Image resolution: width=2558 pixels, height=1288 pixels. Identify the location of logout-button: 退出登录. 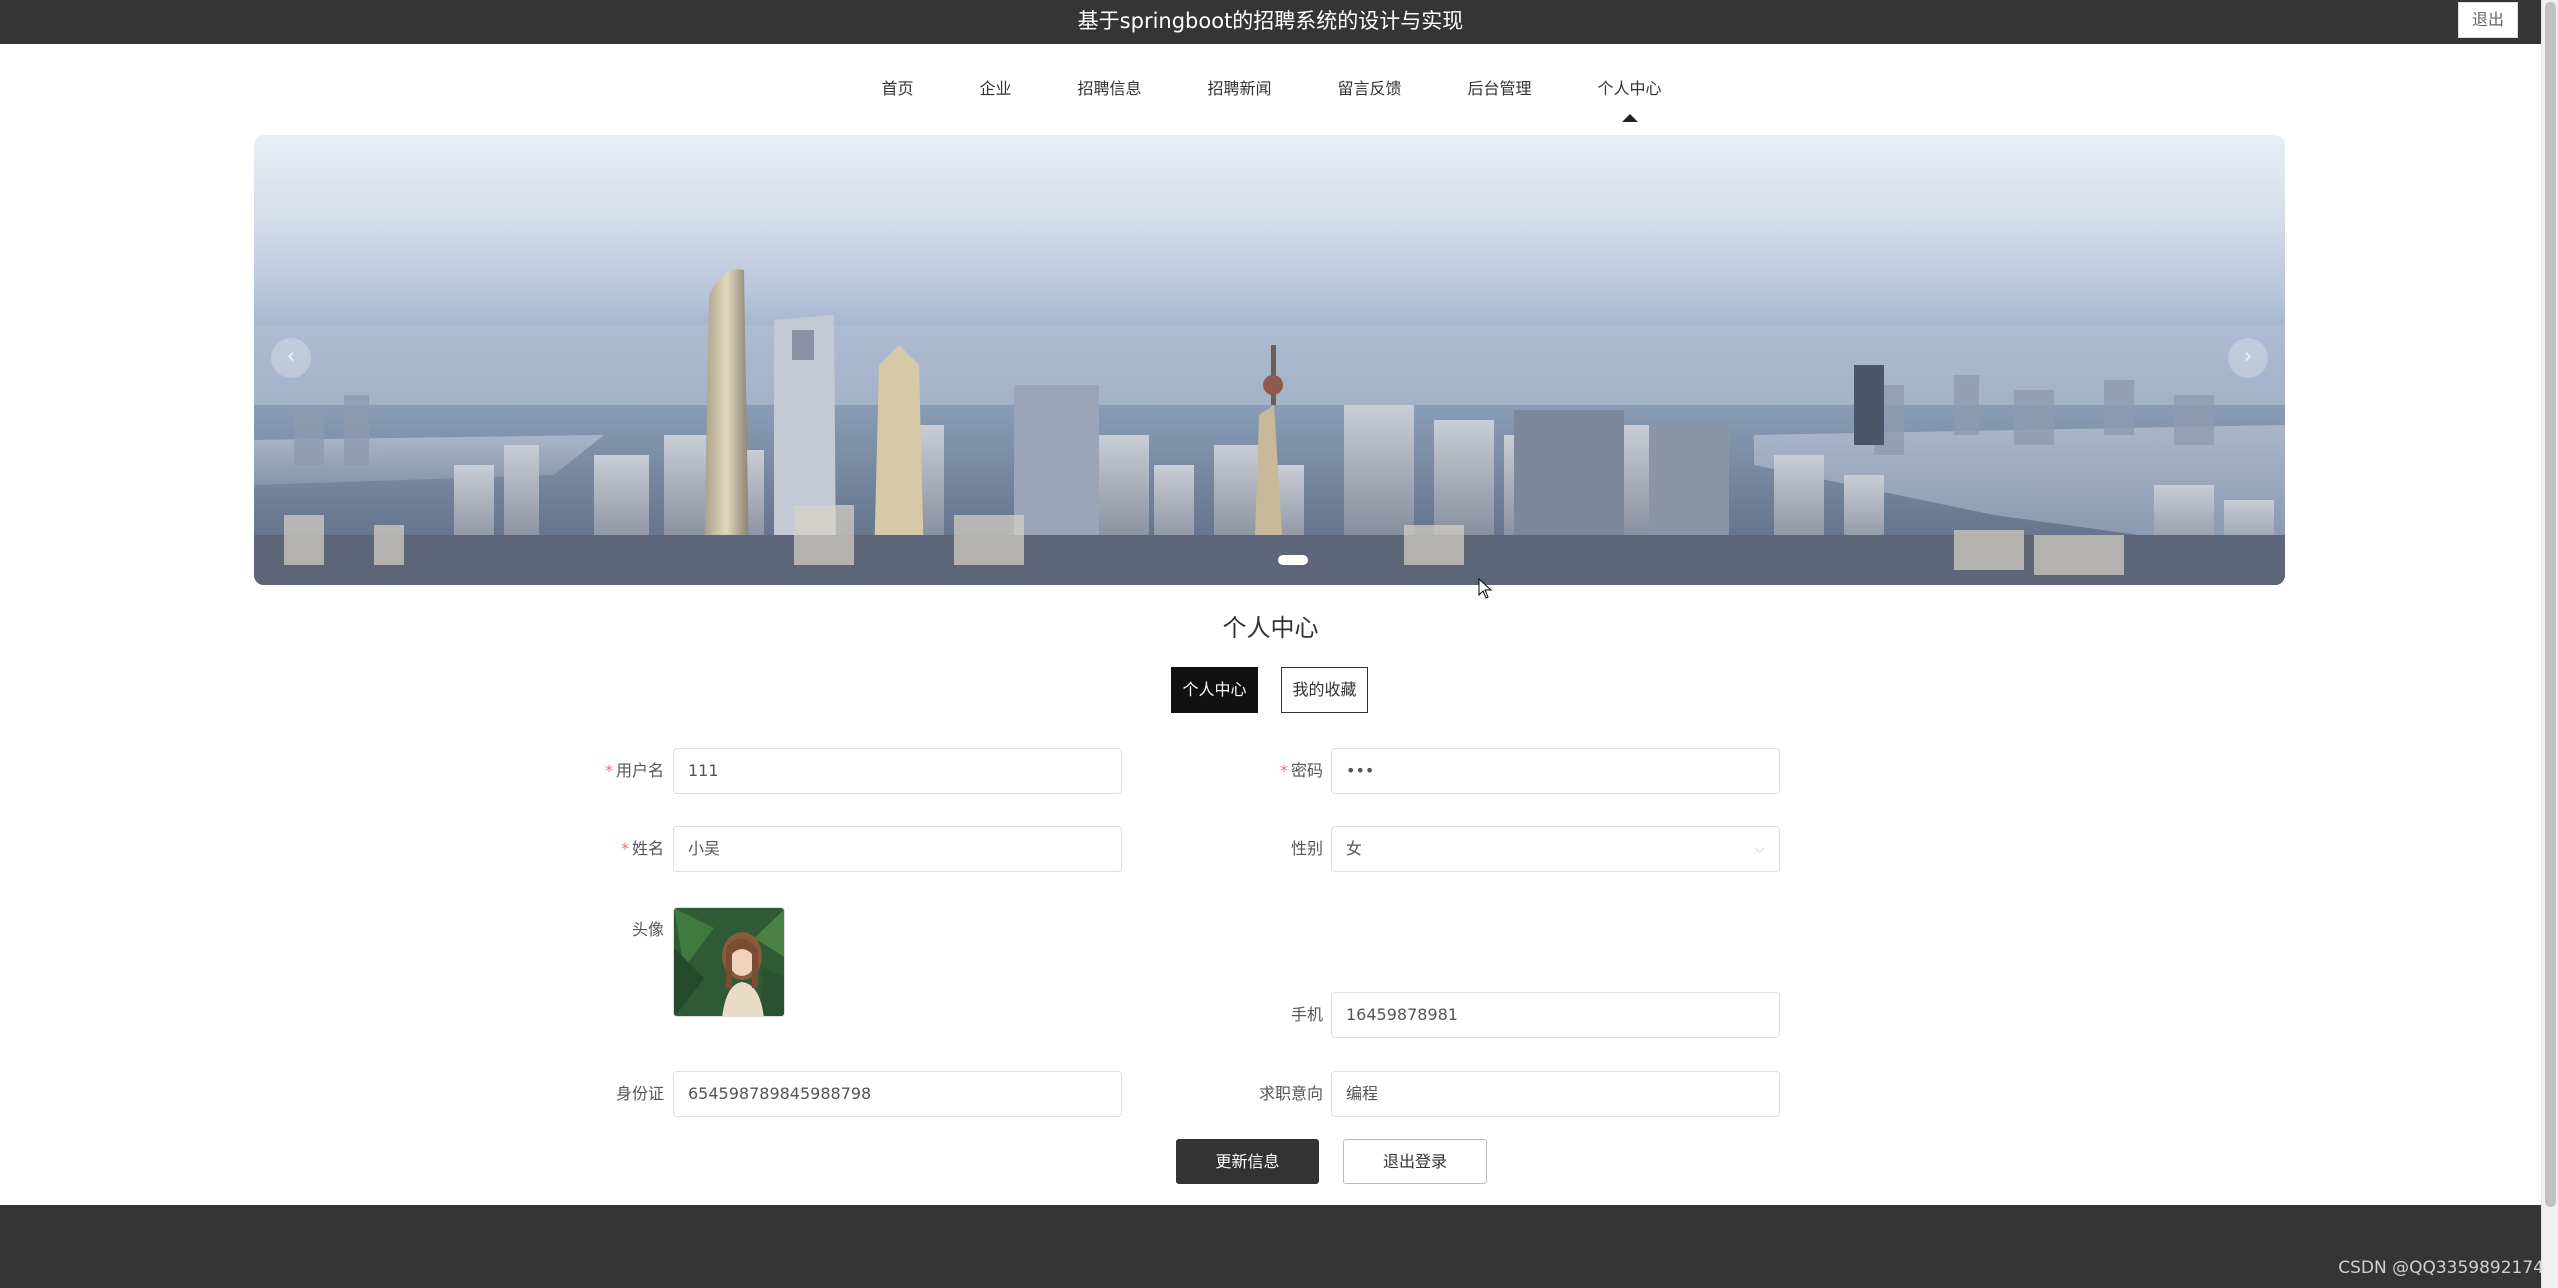
(1415, 1161).